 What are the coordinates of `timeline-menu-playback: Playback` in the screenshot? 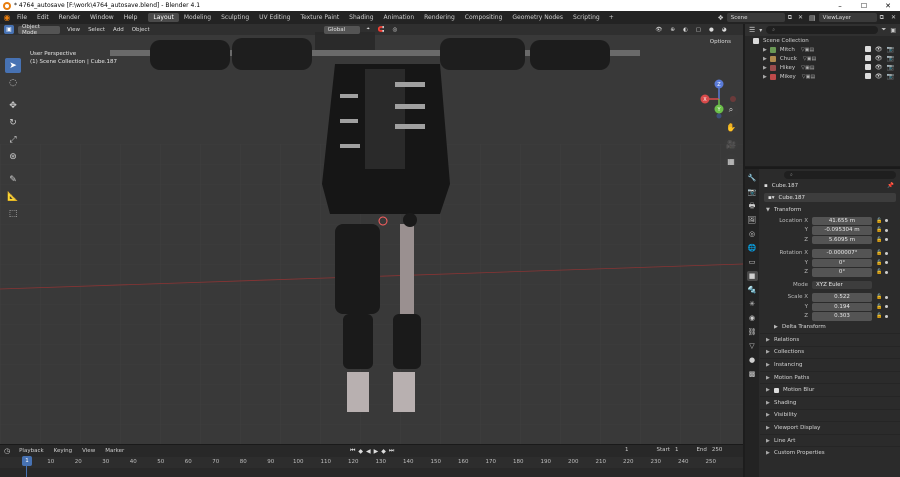 It's located at (31, 451).